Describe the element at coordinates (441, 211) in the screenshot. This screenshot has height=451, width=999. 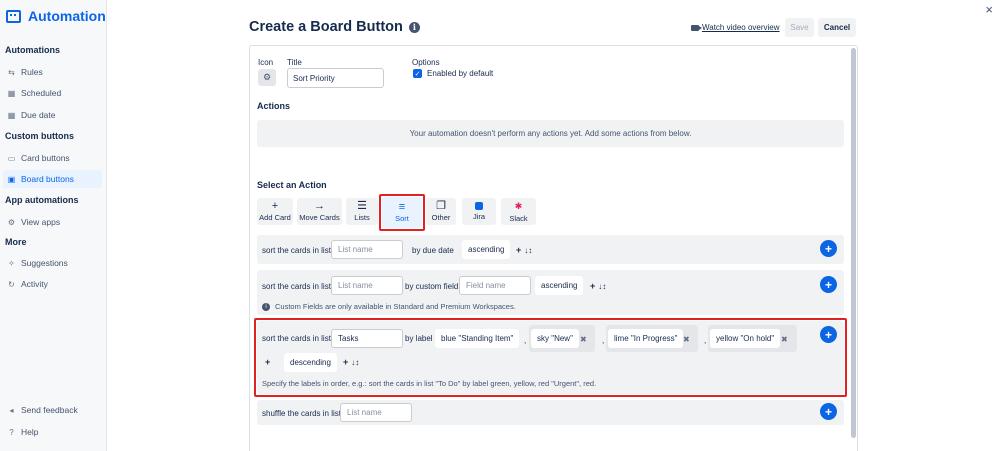
I see `action-other-button: ❐ Other` at that location.